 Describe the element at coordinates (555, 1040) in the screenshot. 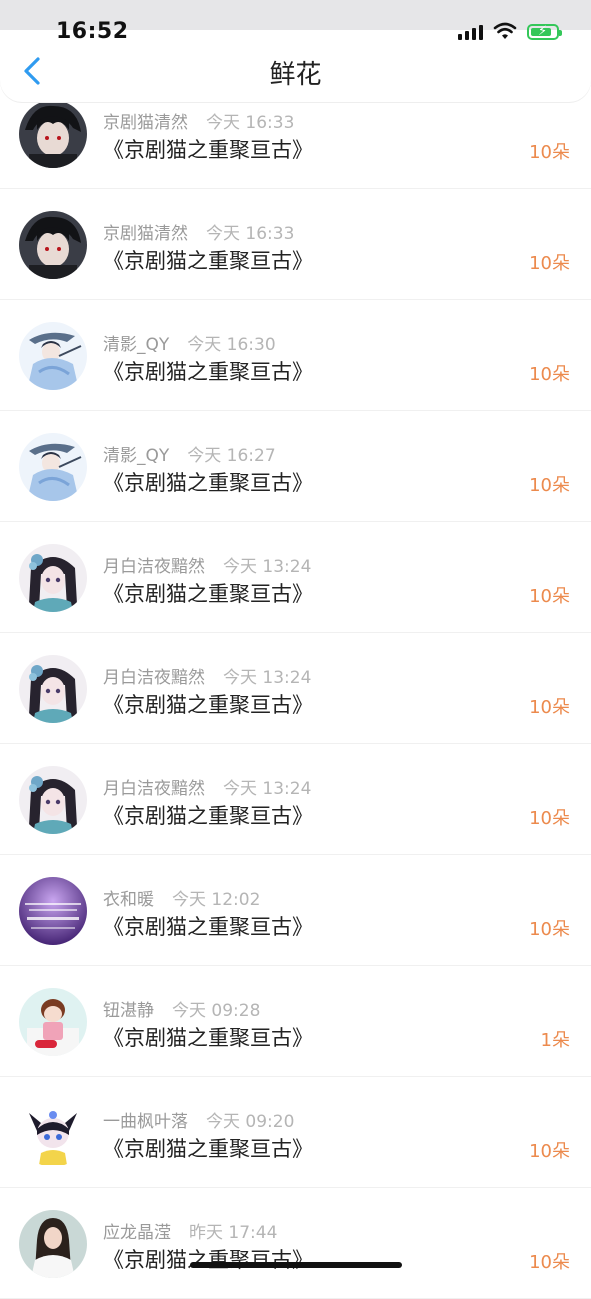

I see `flower-amount: 1朵` at that location.